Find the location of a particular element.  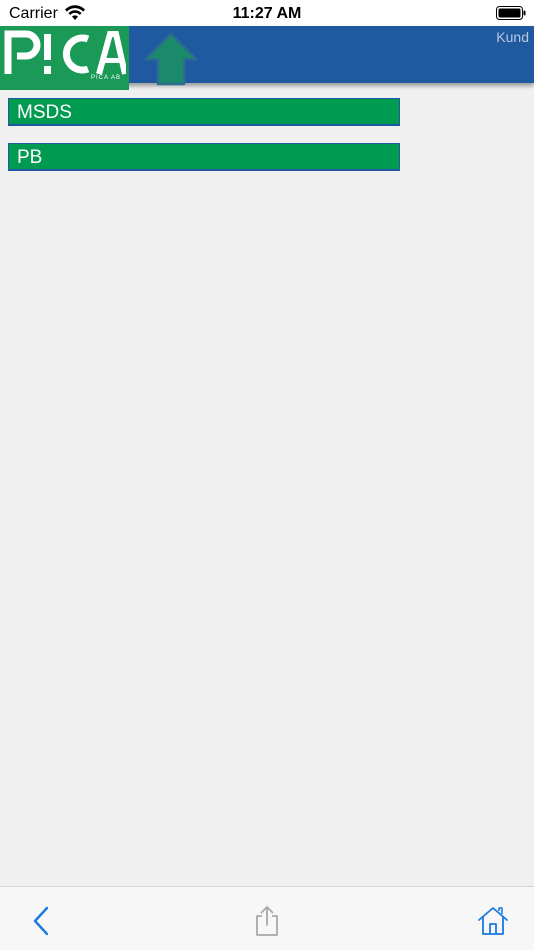

list-item-label: MSDS is located at coordinates (44, 112).